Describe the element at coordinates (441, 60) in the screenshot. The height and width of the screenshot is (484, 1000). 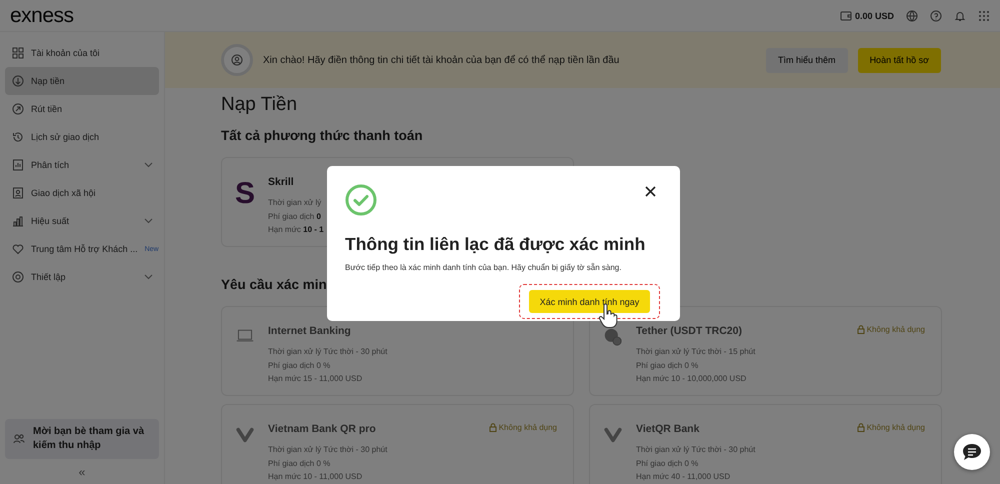
I see `banner-text: Xin chào! Hãy điền thông tin chi tiết tài khoản của bạn để có thể nạp tiền lần đầu` at that location.